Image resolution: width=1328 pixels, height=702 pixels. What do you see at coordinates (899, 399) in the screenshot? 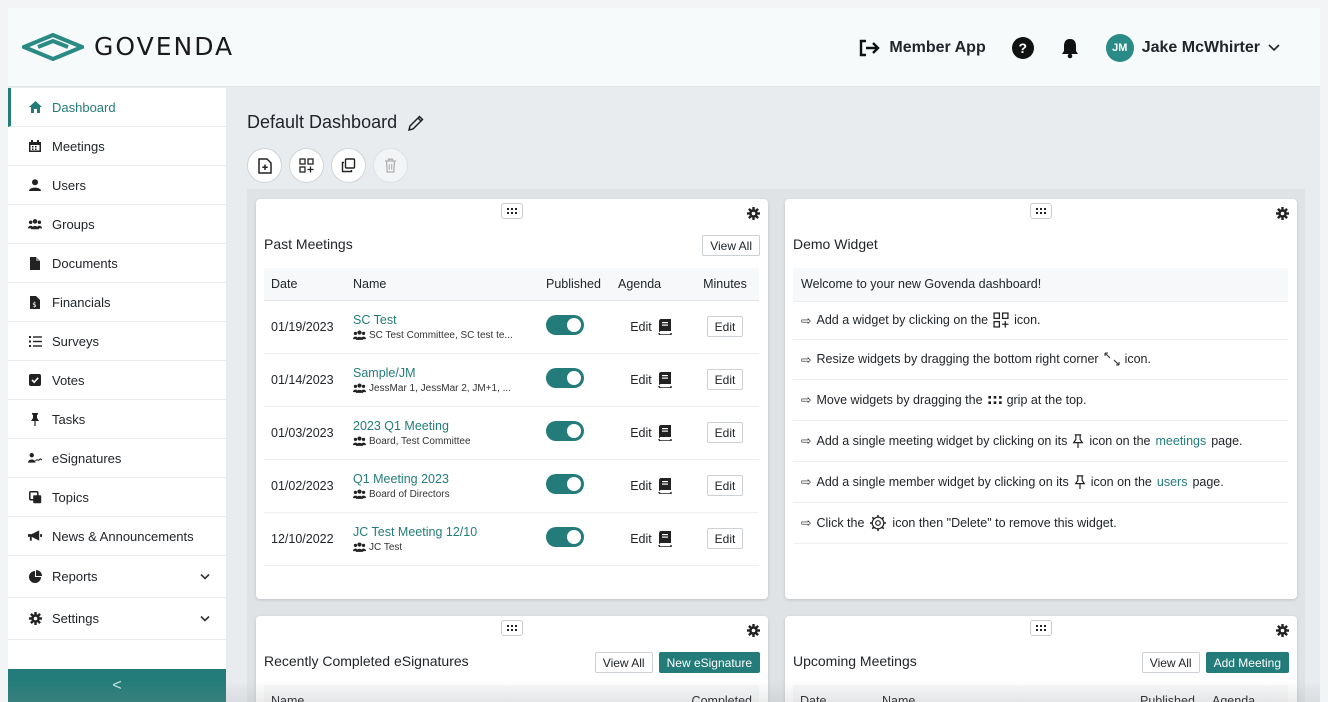
I see `instruction-text: Move widgets by dragging the` at bounding box center [899, 399].